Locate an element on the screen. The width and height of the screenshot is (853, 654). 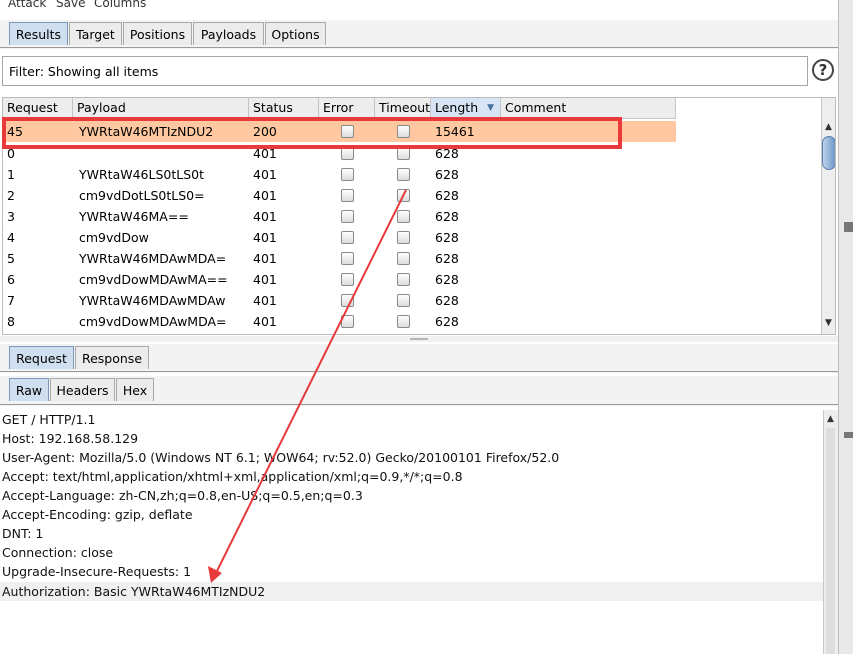
column-comment: Comment is located at coordinates (588, 108).